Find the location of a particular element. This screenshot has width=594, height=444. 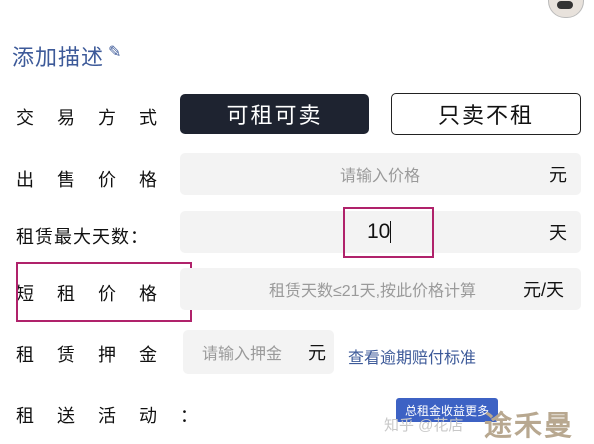

sale-price-placeholder: 请输入价格 is located at coordinates (380, 176).